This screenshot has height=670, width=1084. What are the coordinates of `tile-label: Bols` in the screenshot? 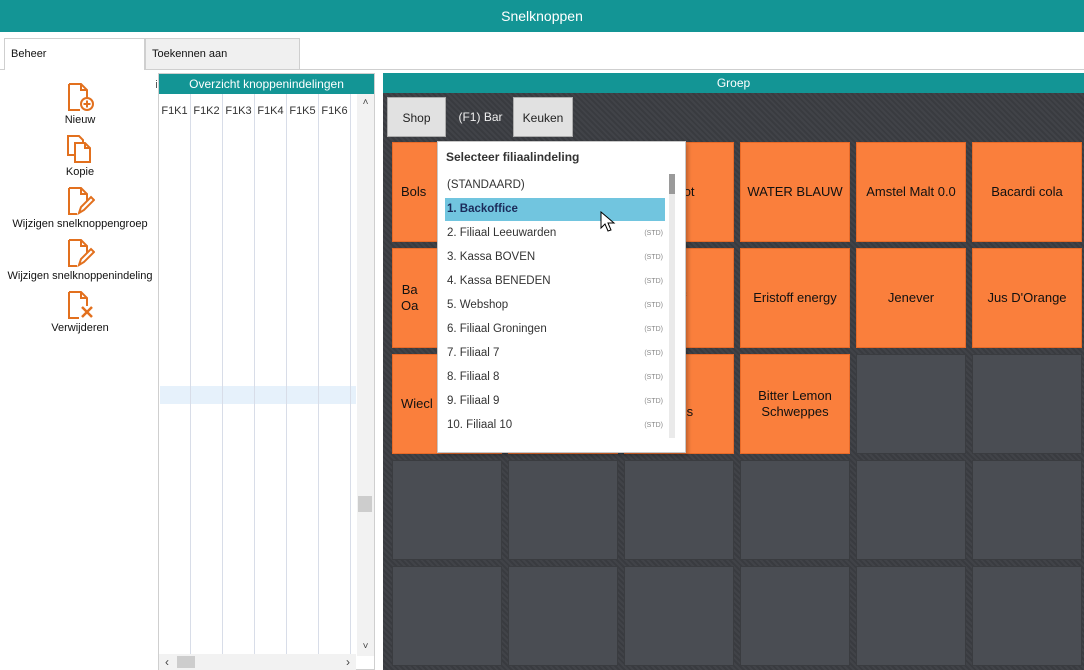 It's located at (414, 191).